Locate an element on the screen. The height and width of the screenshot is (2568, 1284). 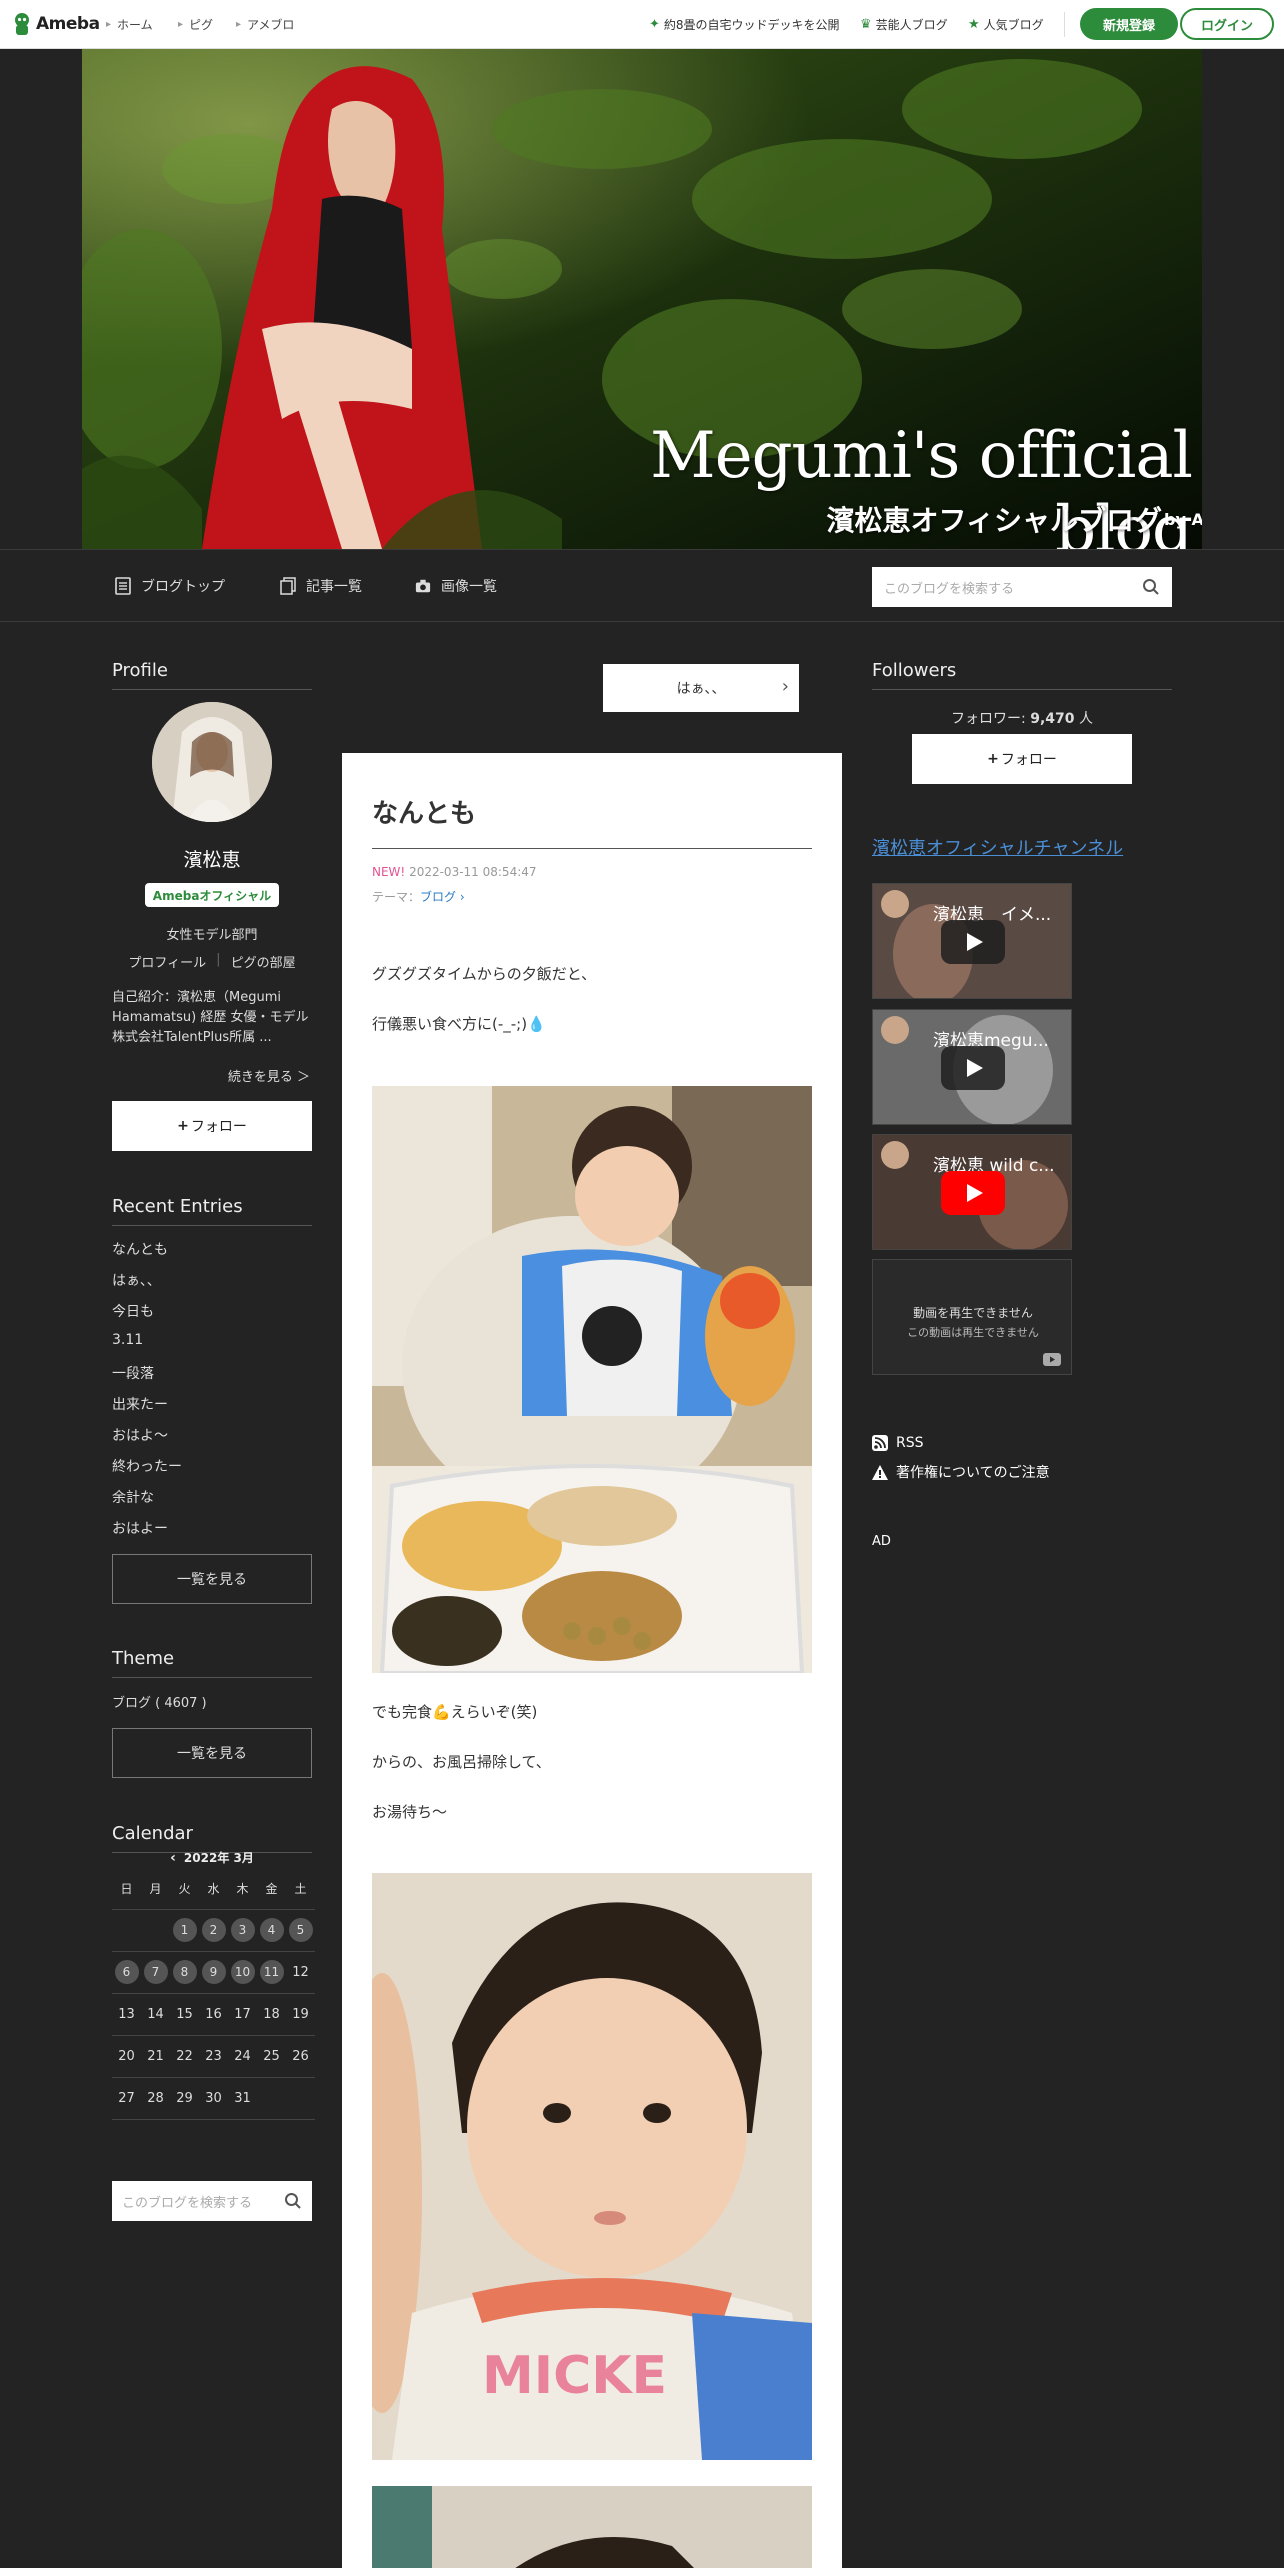
calendar-day: 7 is located at coordinates (155, 1972).